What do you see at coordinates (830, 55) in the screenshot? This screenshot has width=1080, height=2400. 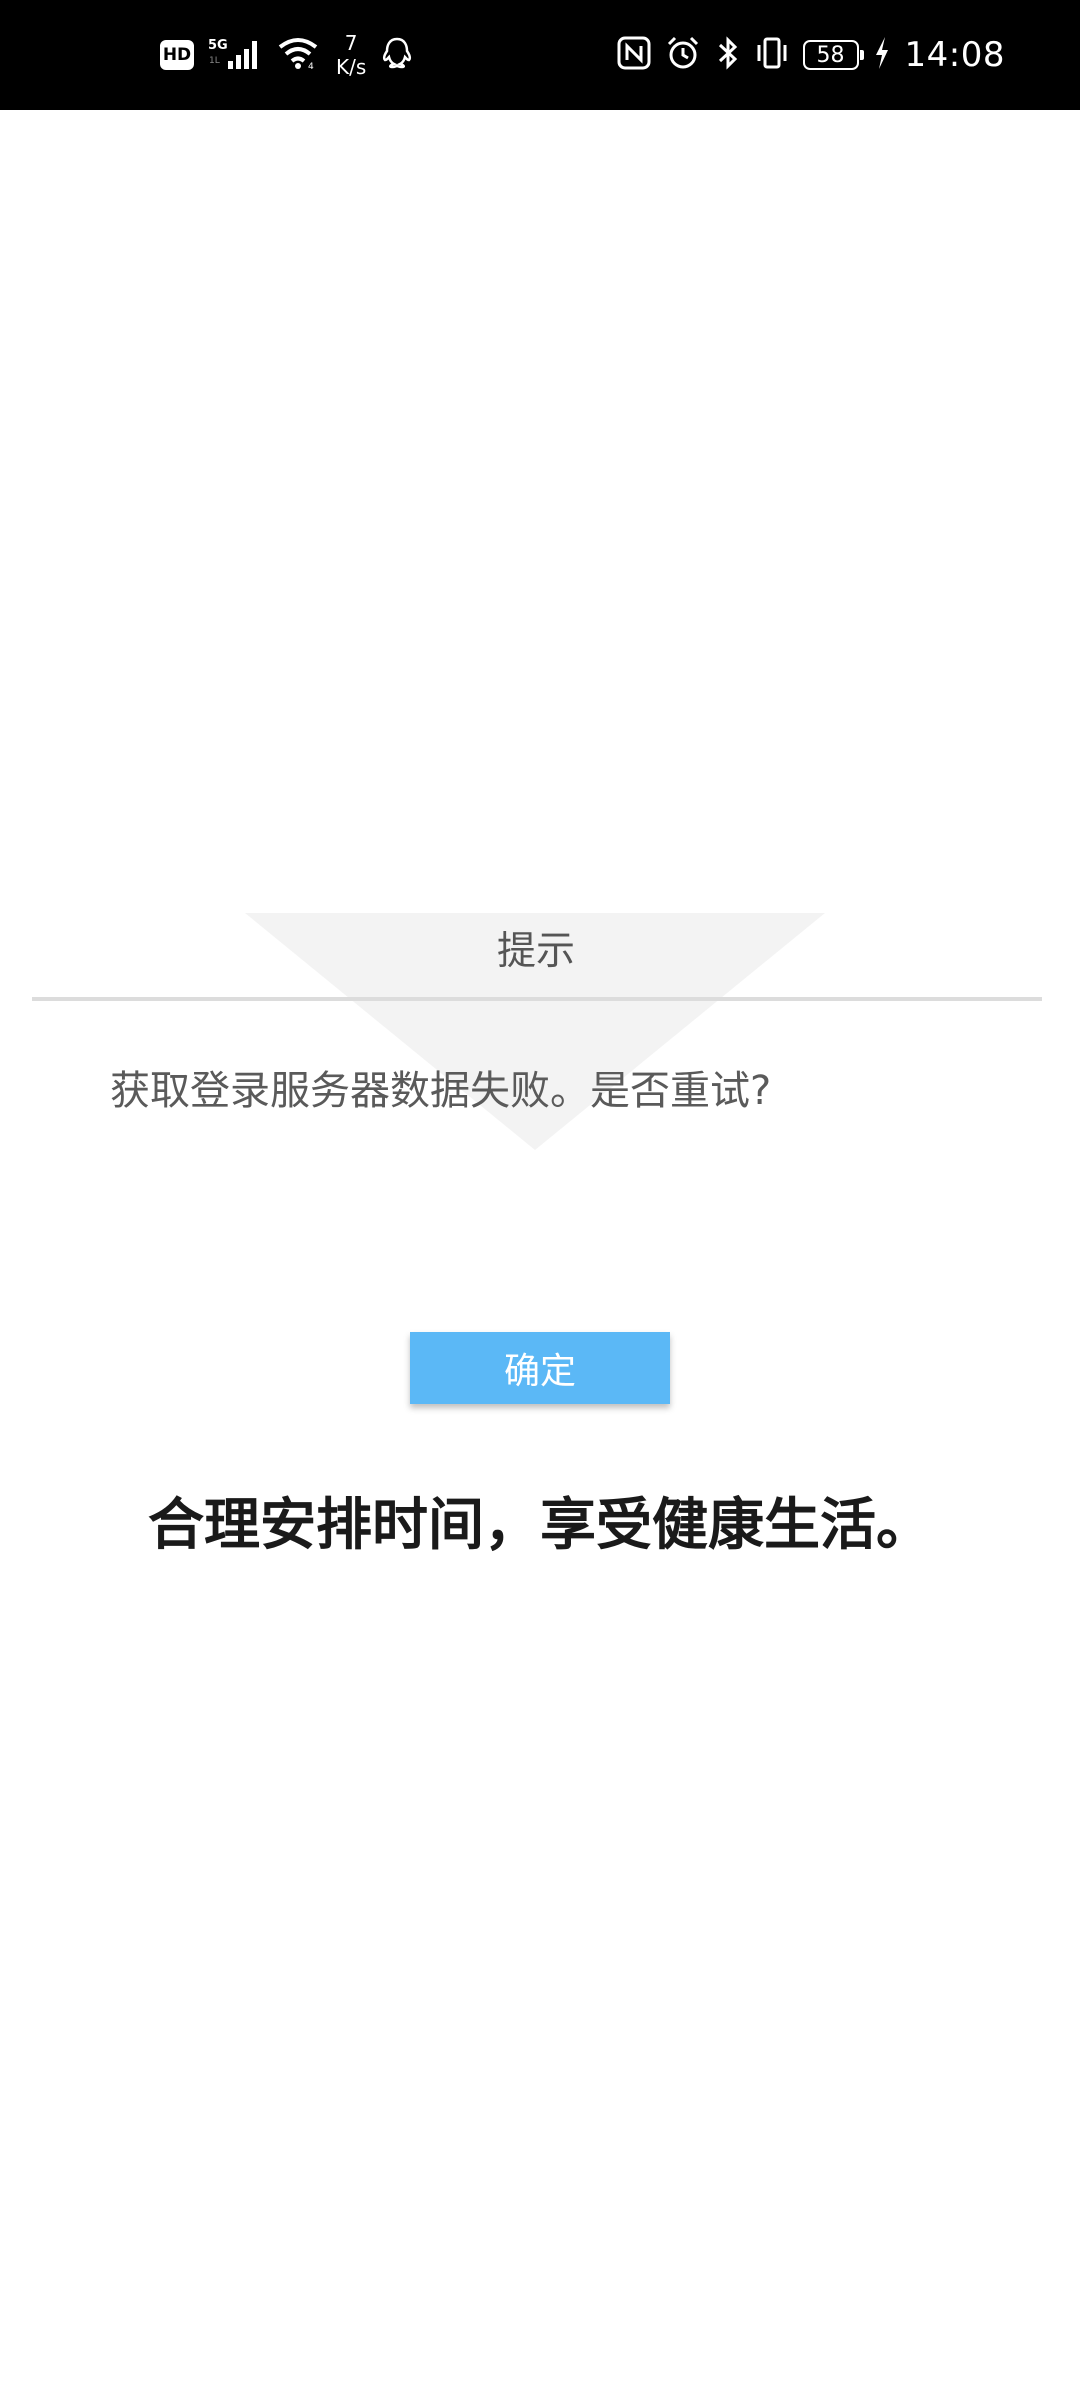 I see `battery-level: 58` at bounding box center [830, 55].